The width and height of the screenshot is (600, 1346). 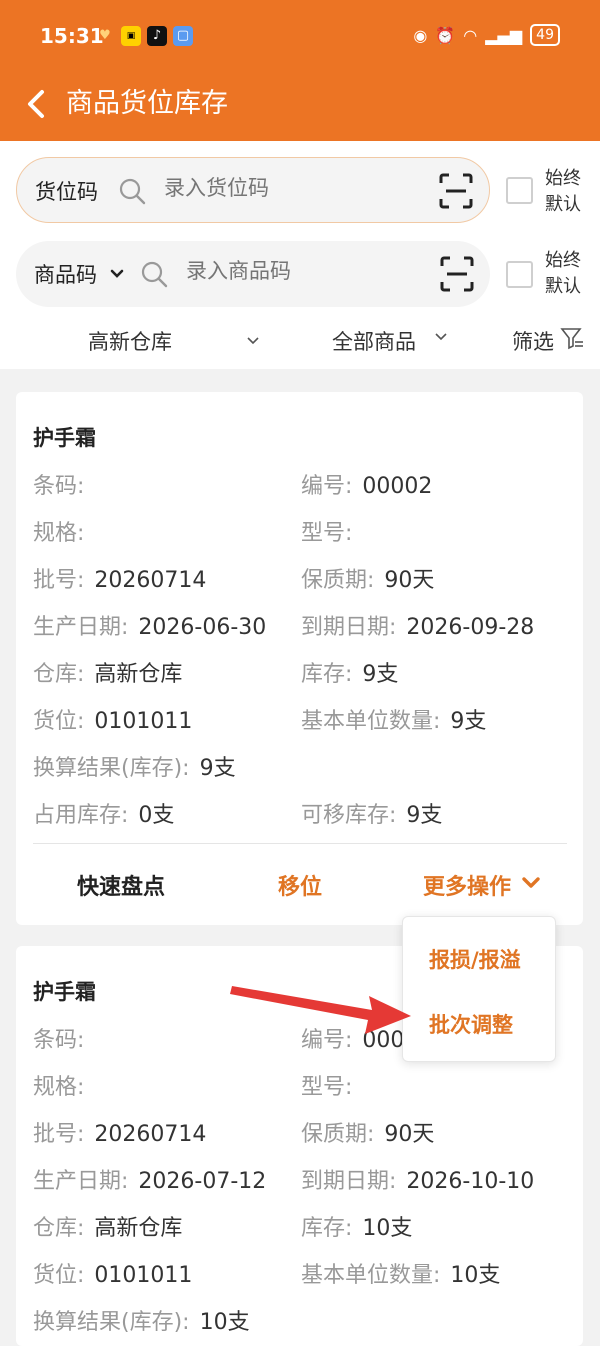 I want to click on filter-bar: 高新仓库 全部商品 筛选, so click(x=300, y=340).